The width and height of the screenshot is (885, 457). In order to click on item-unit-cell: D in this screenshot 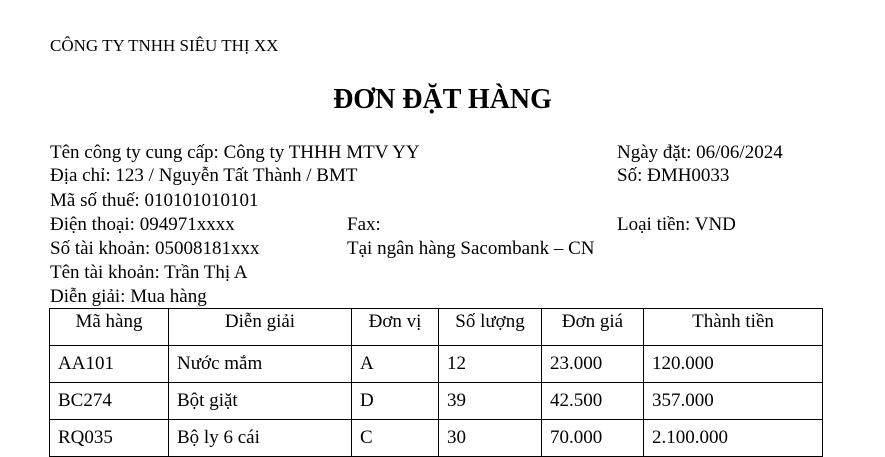, I will do `click(395, 401)`.